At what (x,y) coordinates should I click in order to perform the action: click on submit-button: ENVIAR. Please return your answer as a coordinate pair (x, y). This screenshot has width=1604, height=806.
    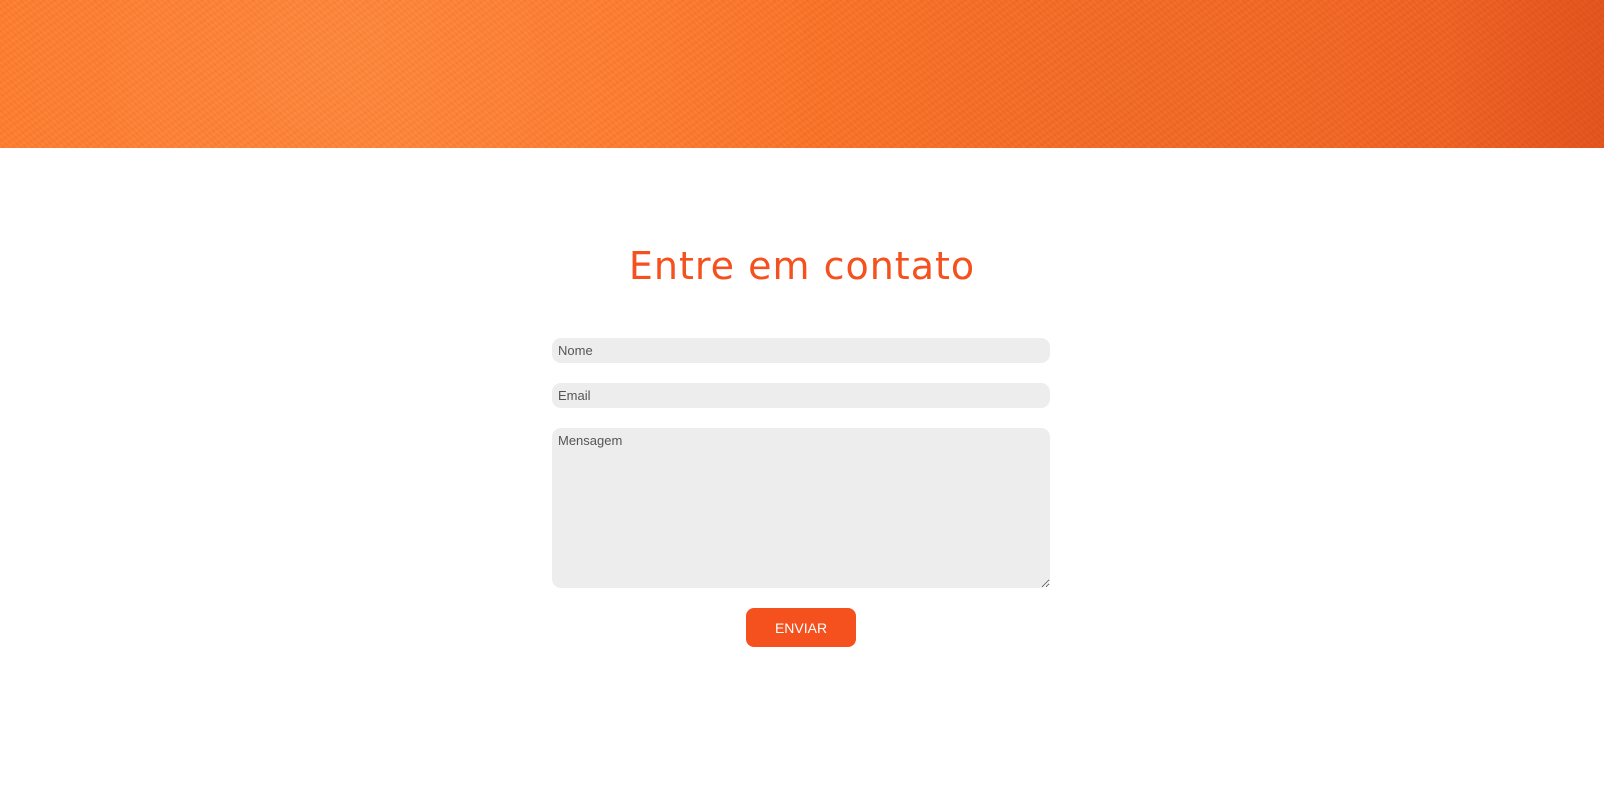
    Looking at the image, I should click on (801, 627).